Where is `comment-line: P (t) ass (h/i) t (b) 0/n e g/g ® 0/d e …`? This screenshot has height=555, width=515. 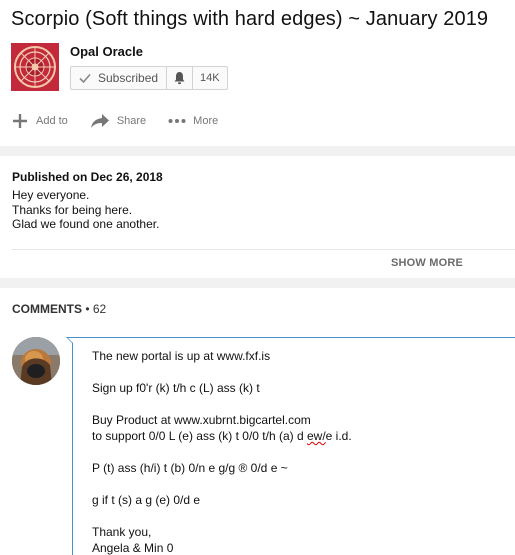 comment-line: P (t) ass (h/i) t (b) 0/n e g/g ® 0/d e … is located at coordinates (190, 468).